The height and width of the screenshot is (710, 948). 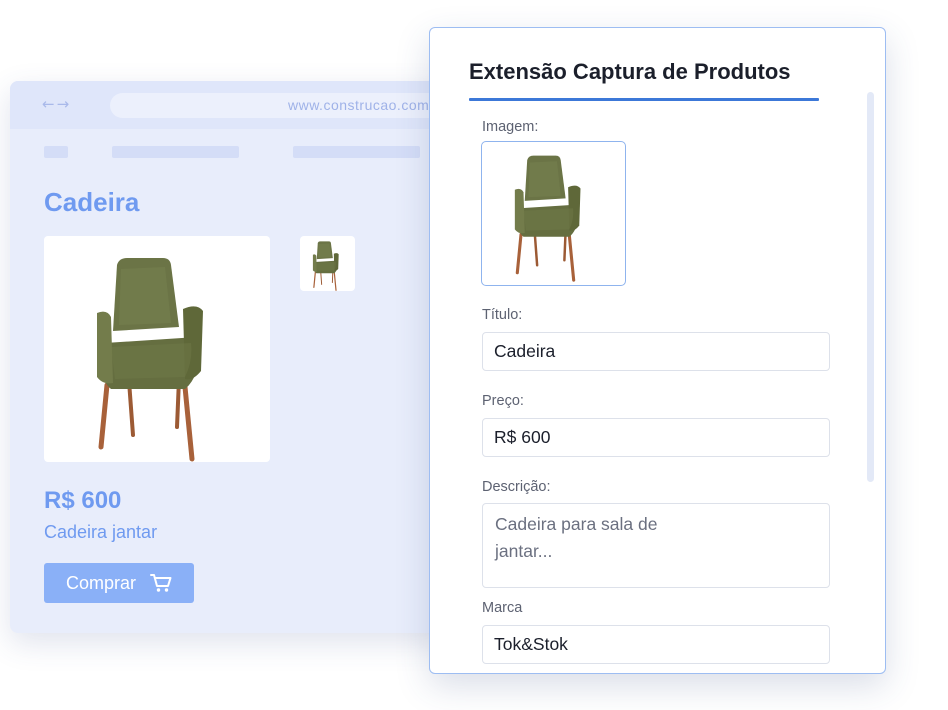 I want to click on title-input, so click(x=656, y=351).